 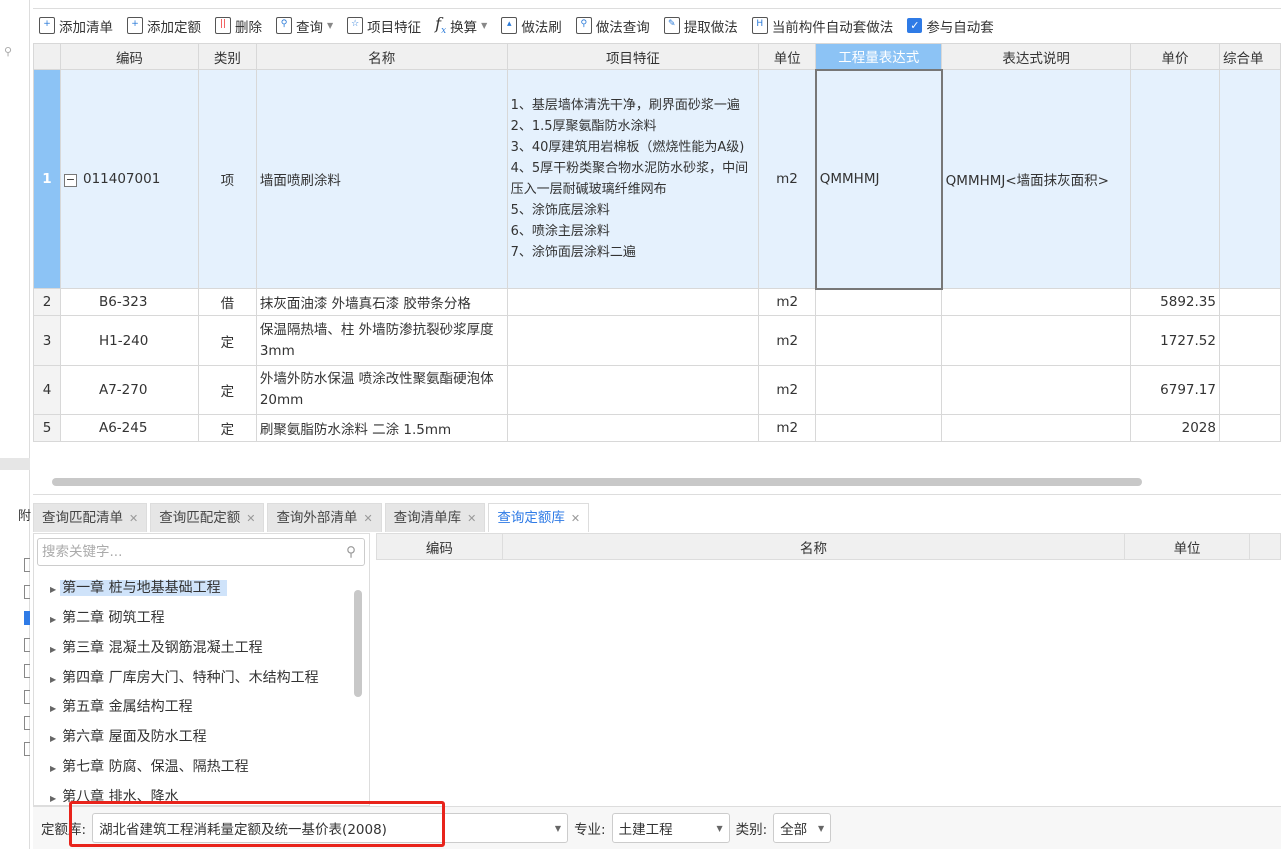 What do you see at coordinates (381, 390) in the screenshot?
I see `name-cell: 外墙外防水保温 喷涂改性聚氨酯硬泡体 20mm` at bounding box center [381, 390].